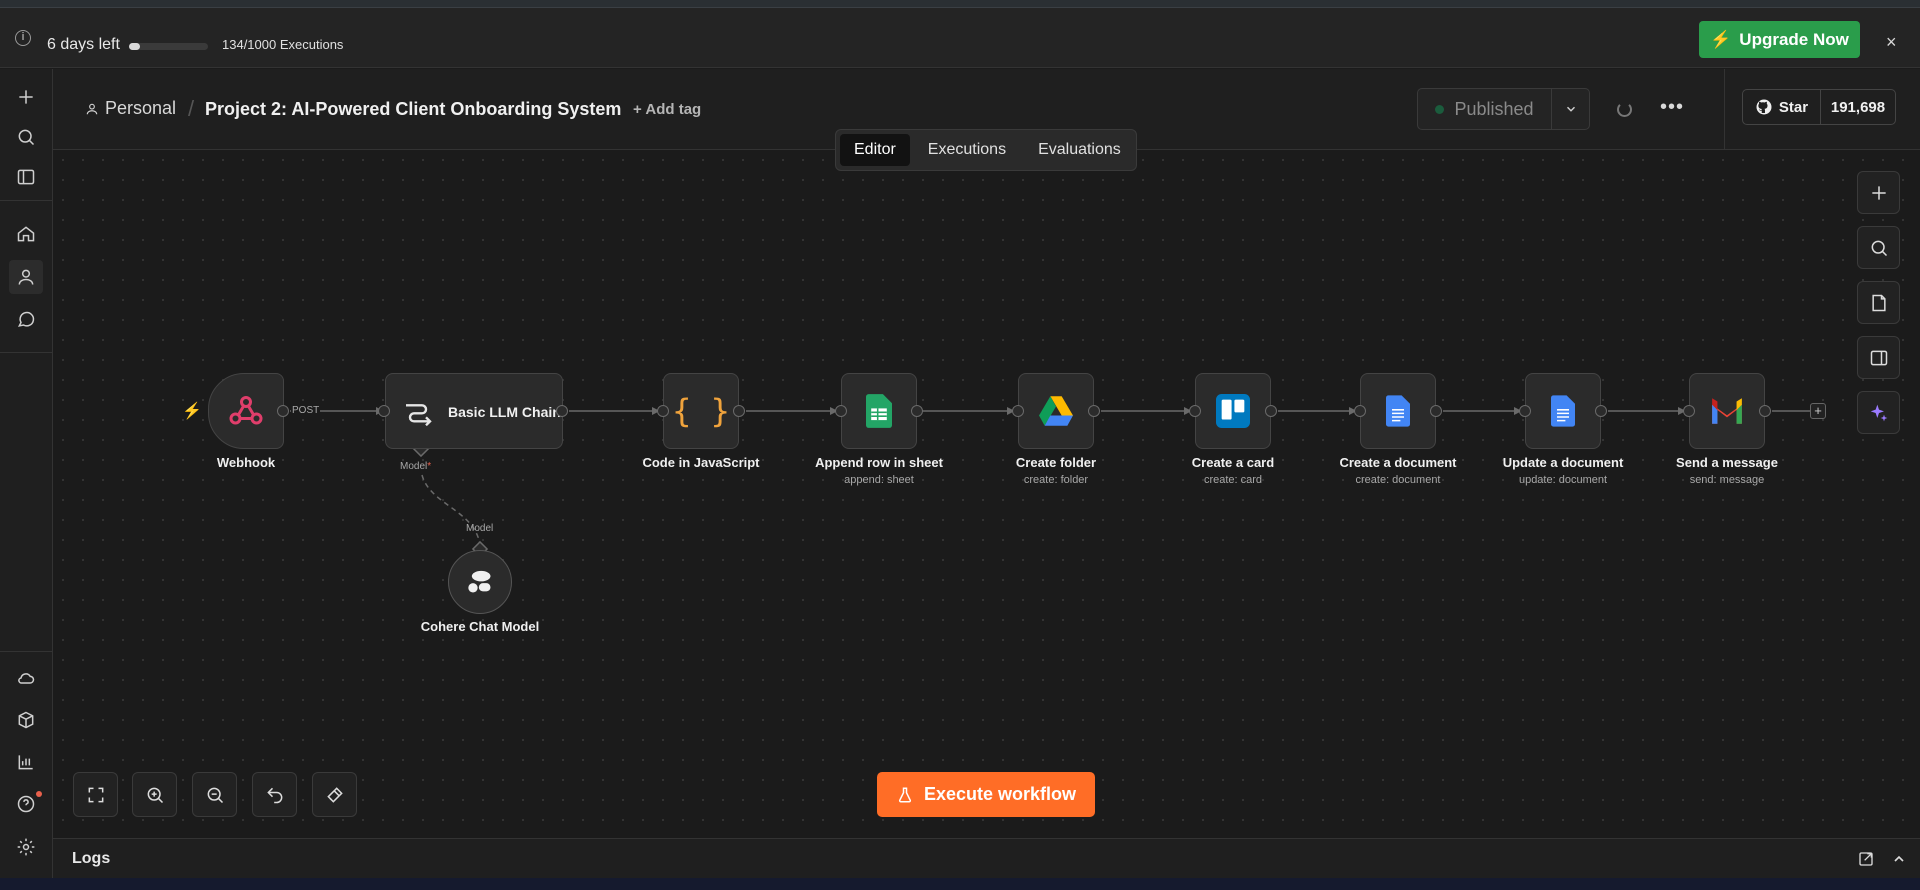 This screenshot has height=890, width=1920. I want to click on upgrade-now-button: ⚡ Upgrade Now, so click(1779, 39).